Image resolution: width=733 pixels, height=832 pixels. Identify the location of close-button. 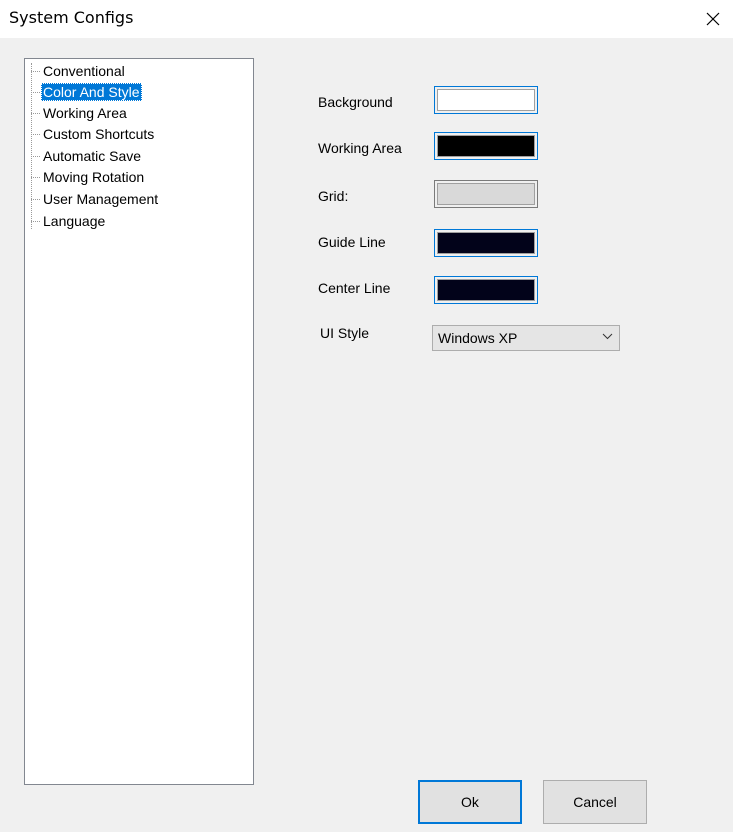
(713, 19).